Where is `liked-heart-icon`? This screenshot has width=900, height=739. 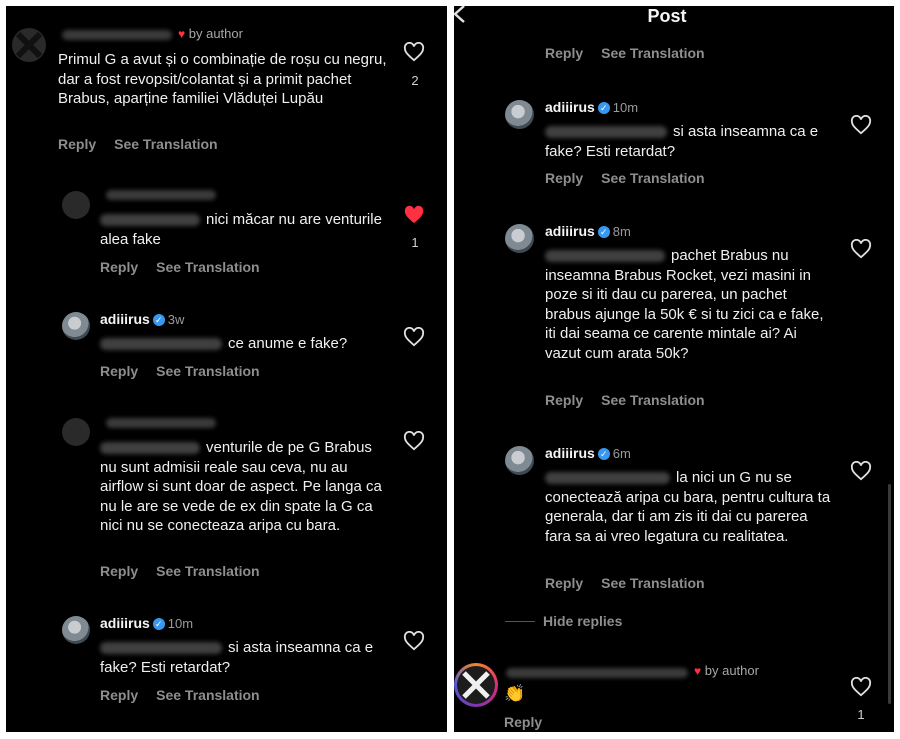
liked-heart-icon is located at coordinates (414, 215).